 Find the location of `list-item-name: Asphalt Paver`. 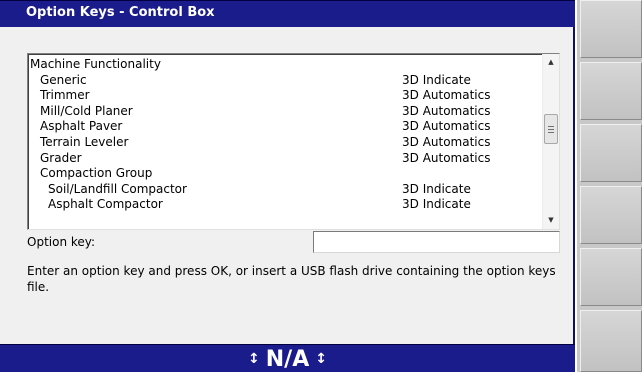

list-item-name: Asphalt Paver is located at coordinates (81, 126).